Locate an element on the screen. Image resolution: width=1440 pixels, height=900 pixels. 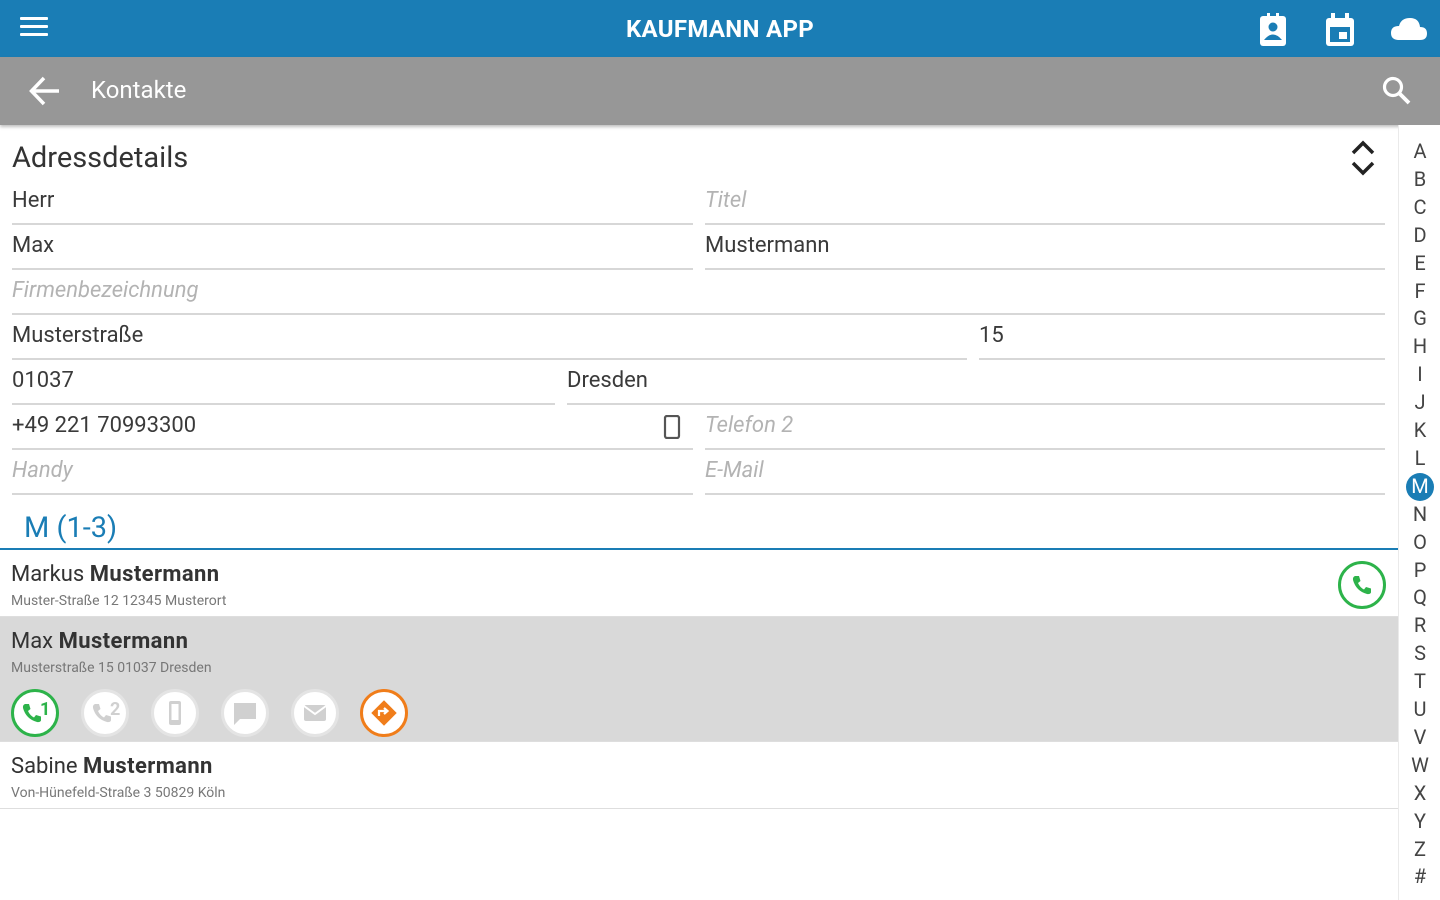
sms-button is located at coordinates (245, 713).